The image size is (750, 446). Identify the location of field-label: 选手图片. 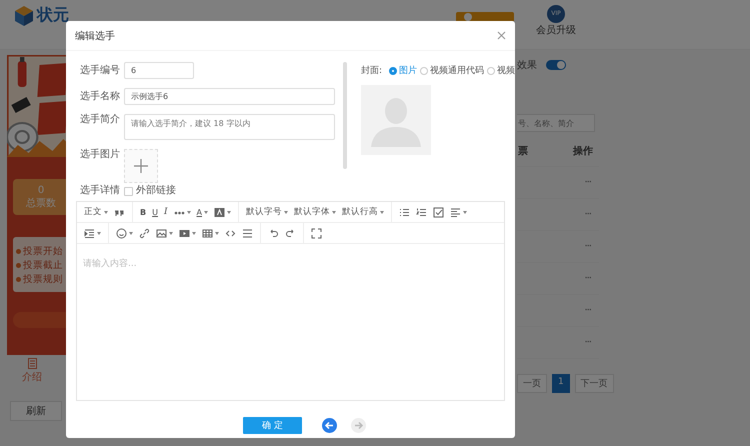
(100, 155).